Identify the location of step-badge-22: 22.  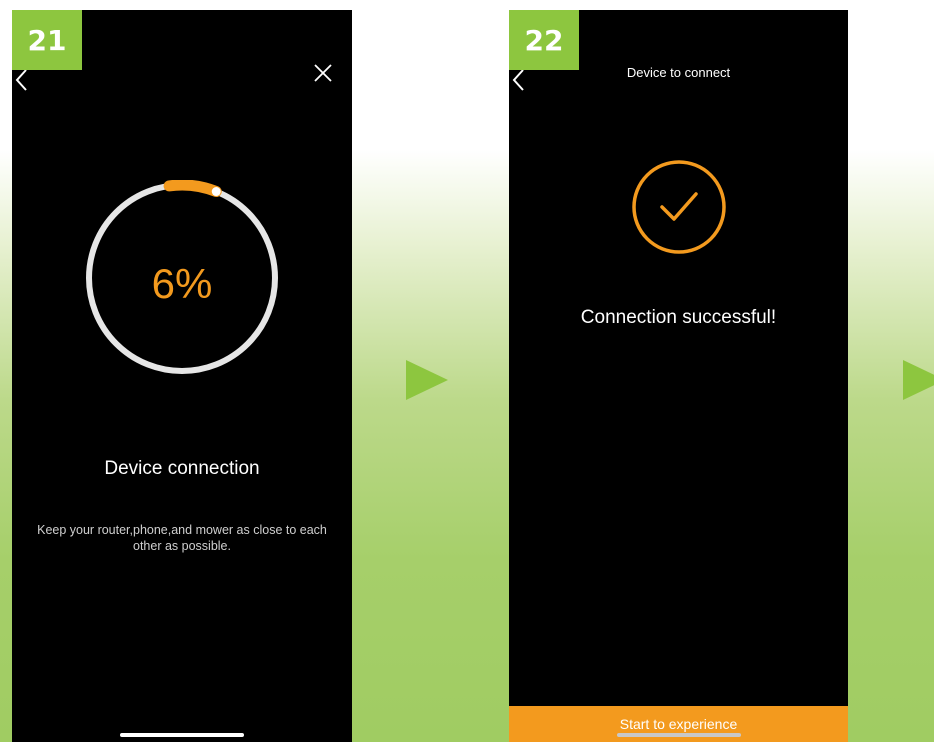
(544, 40).